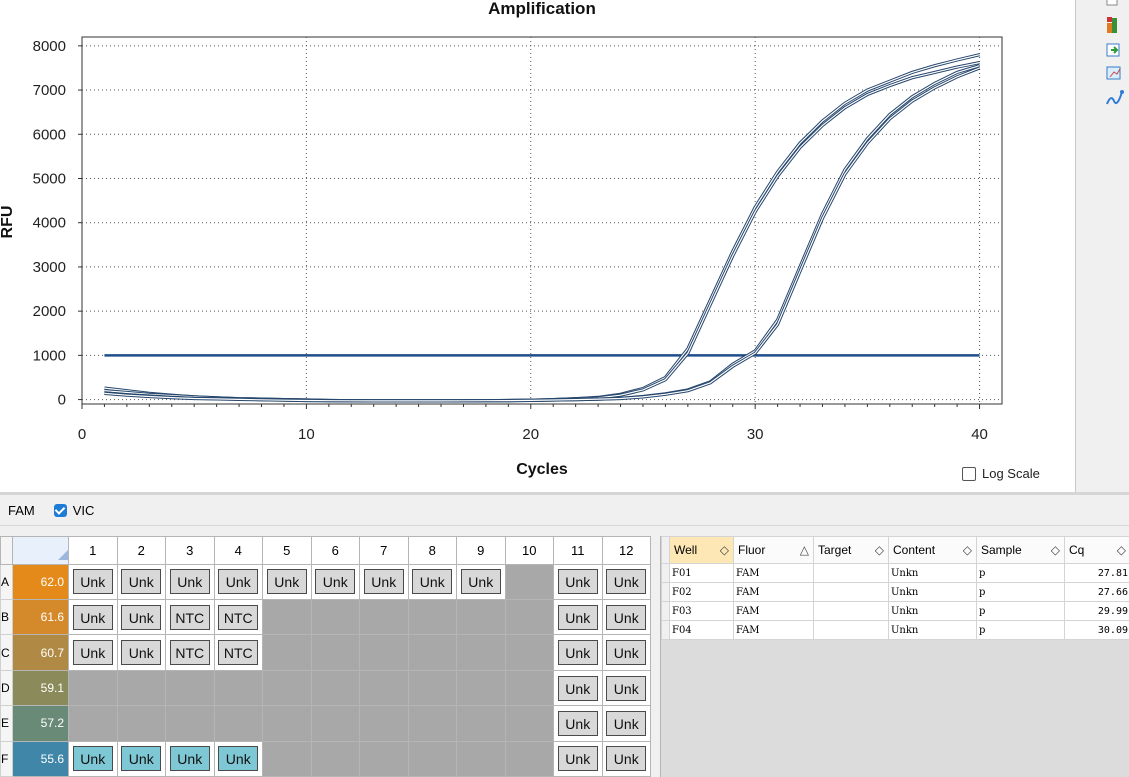 Image resolution: width=1129 pixels, height=777 pixels. What do you see at coordinates (578, 550) in the screenshot?
I see `plate-column-header: 11` at bounding box center [578, 550].